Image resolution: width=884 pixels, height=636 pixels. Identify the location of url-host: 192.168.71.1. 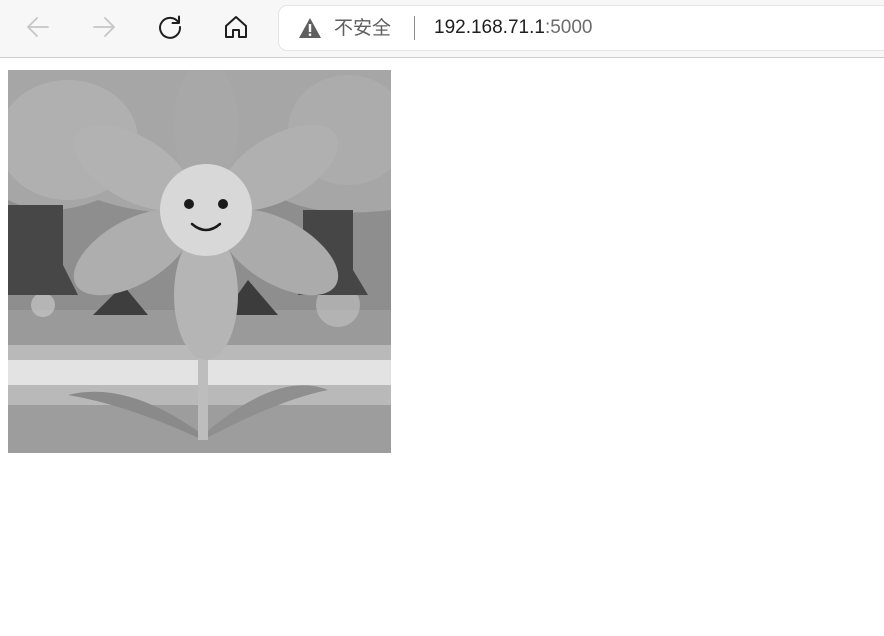
(489, 27).